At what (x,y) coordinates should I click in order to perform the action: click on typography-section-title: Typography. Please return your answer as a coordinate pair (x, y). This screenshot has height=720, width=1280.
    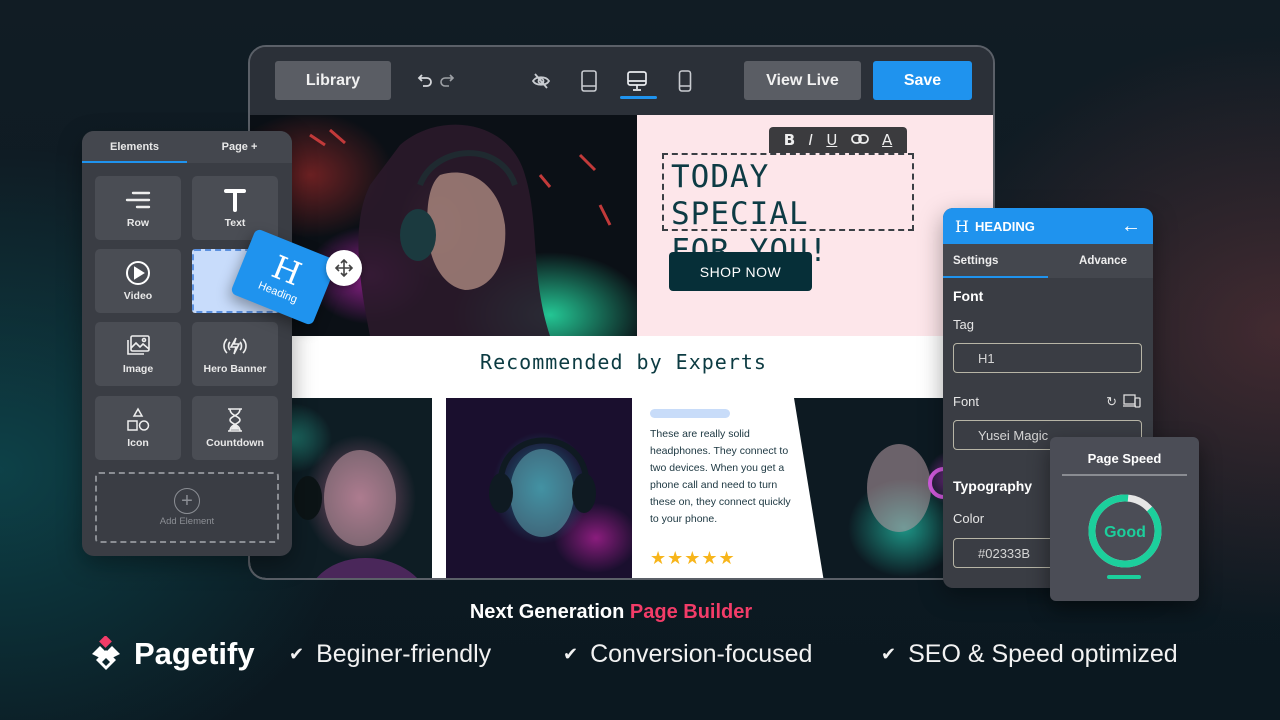
    Looking at the image, I should click on (993, 486).